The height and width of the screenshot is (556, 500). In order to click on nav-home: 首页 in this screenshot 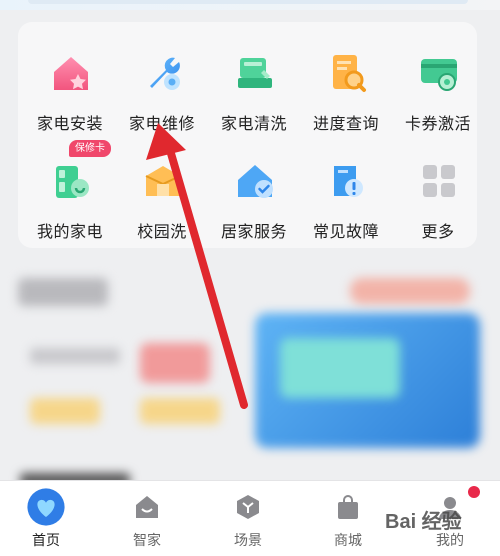, I will do `click(46, 518)`.